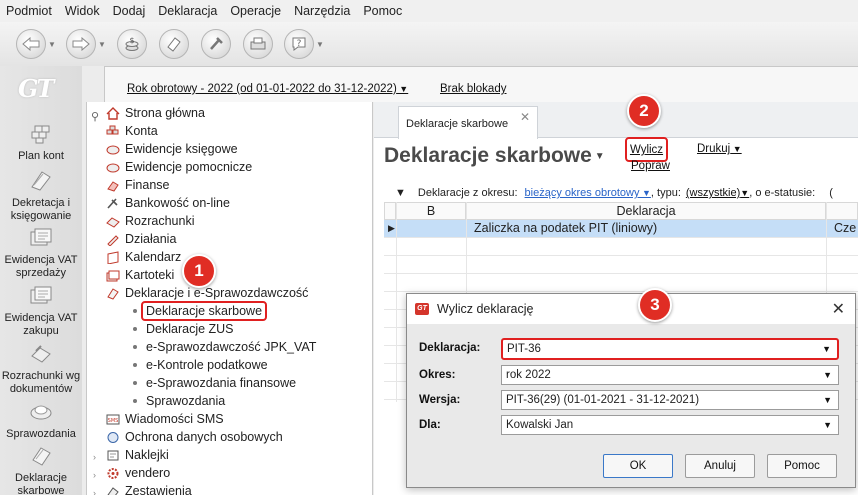  What do you see at coordinates (165, 419) in the screenshot?
I see `tree-item-sms: SMS Wiadomości SMS` at bounding box center [165, 419].